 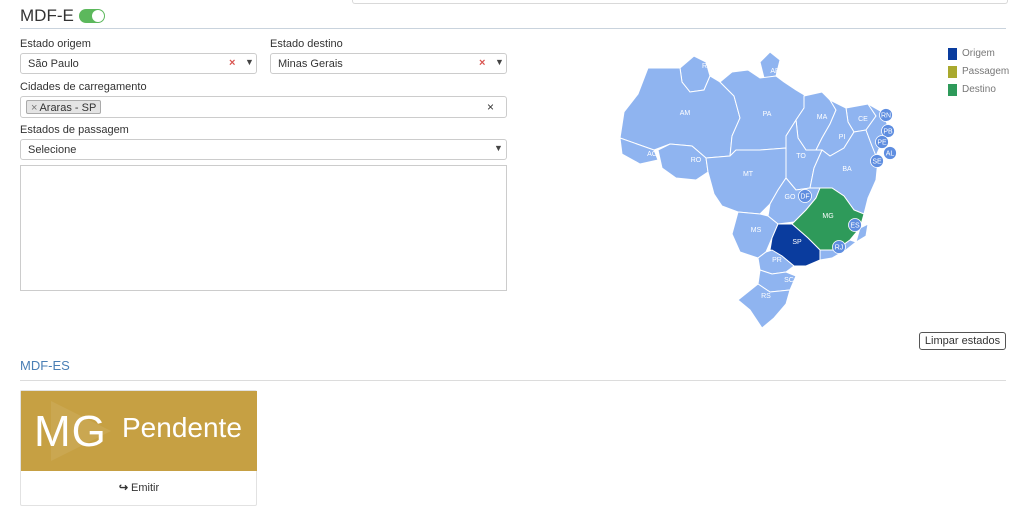 I want to click on destino-clear-icon: ×, so click(x=482, y=63).